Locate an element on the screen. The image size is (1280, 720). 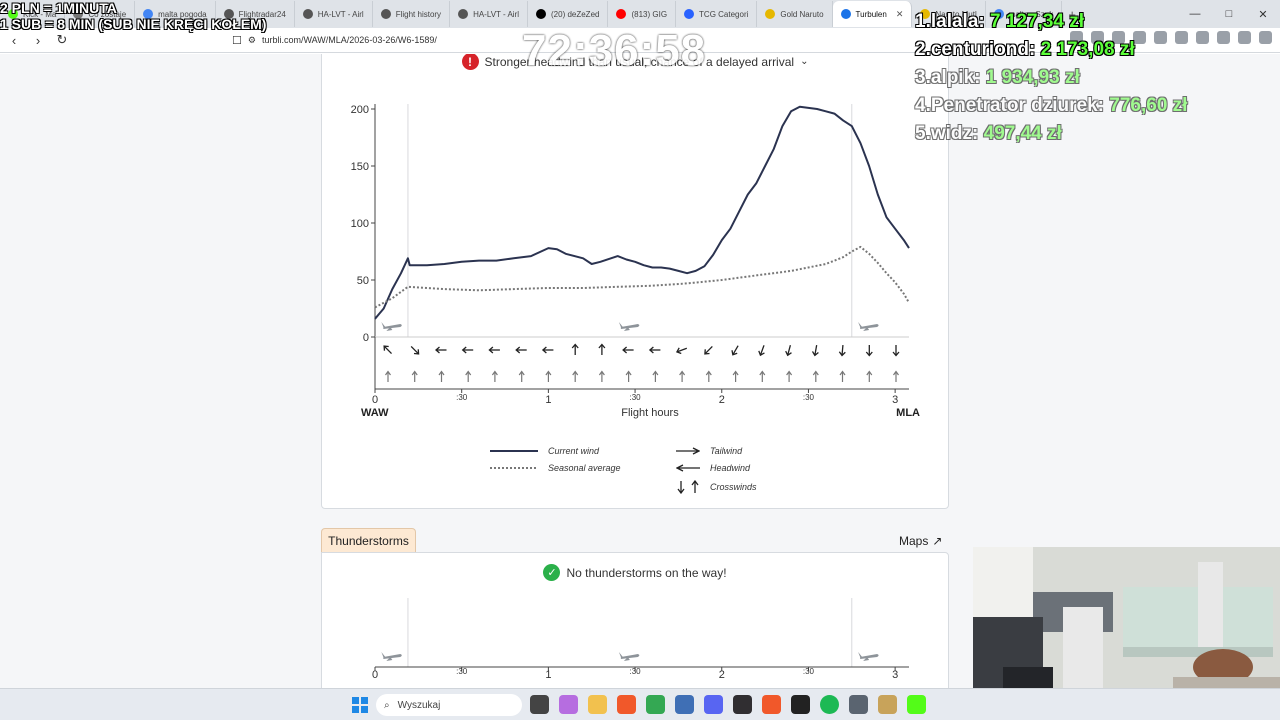
url-text: turbli.com/WAW/MLA/2026-03-26/W6-1589/ is located at coordinates (349, 40).